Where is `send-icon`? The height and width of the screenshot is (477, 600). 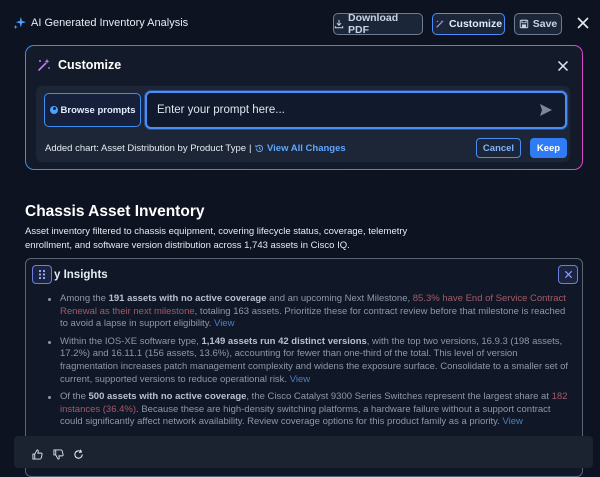
send-icon is located at coordinates (546, 110).